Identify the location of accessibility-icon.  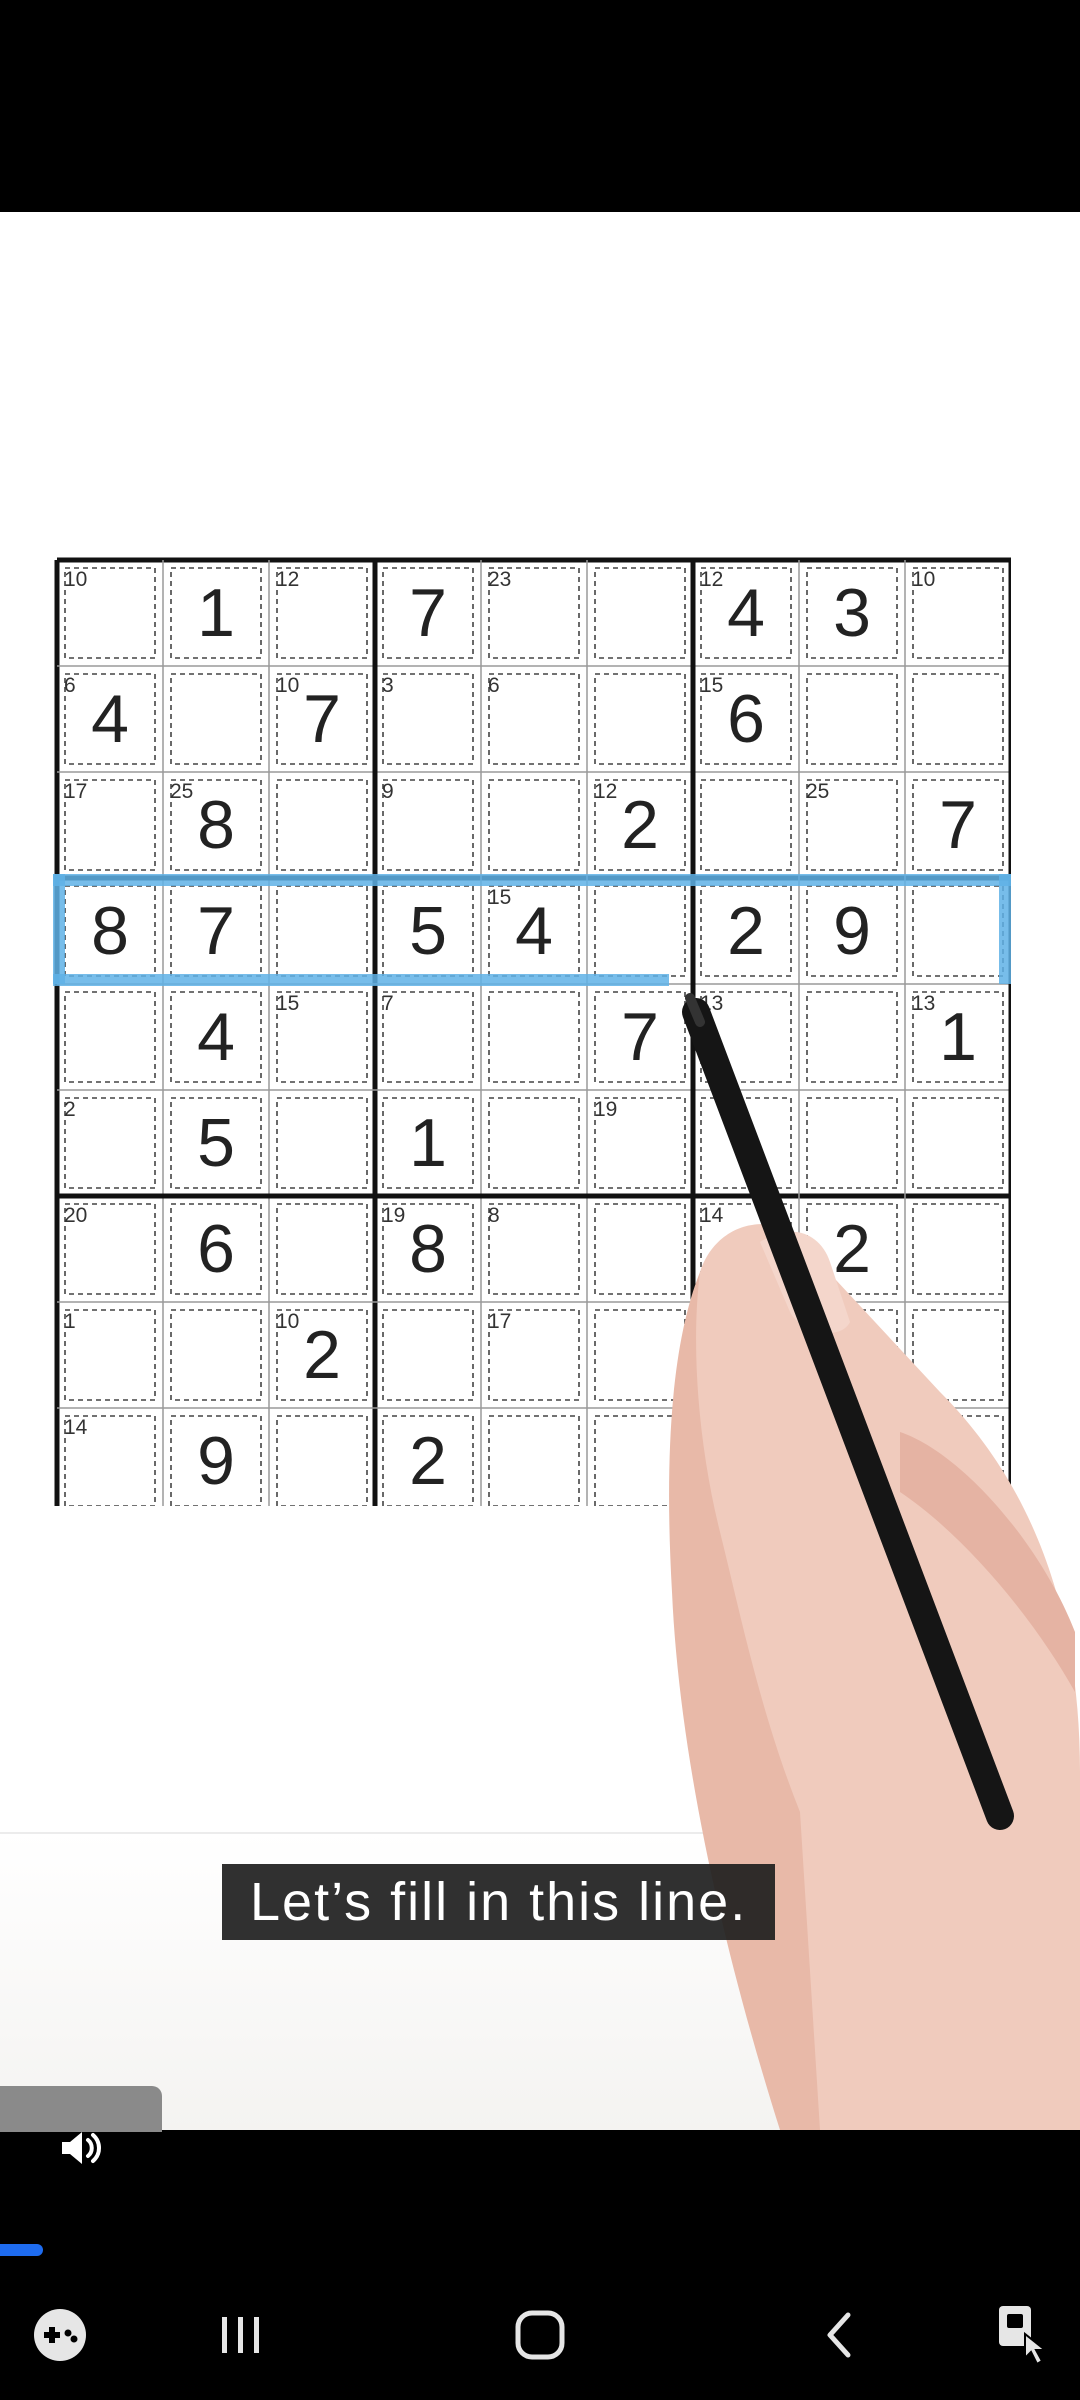
(1020, 2335).